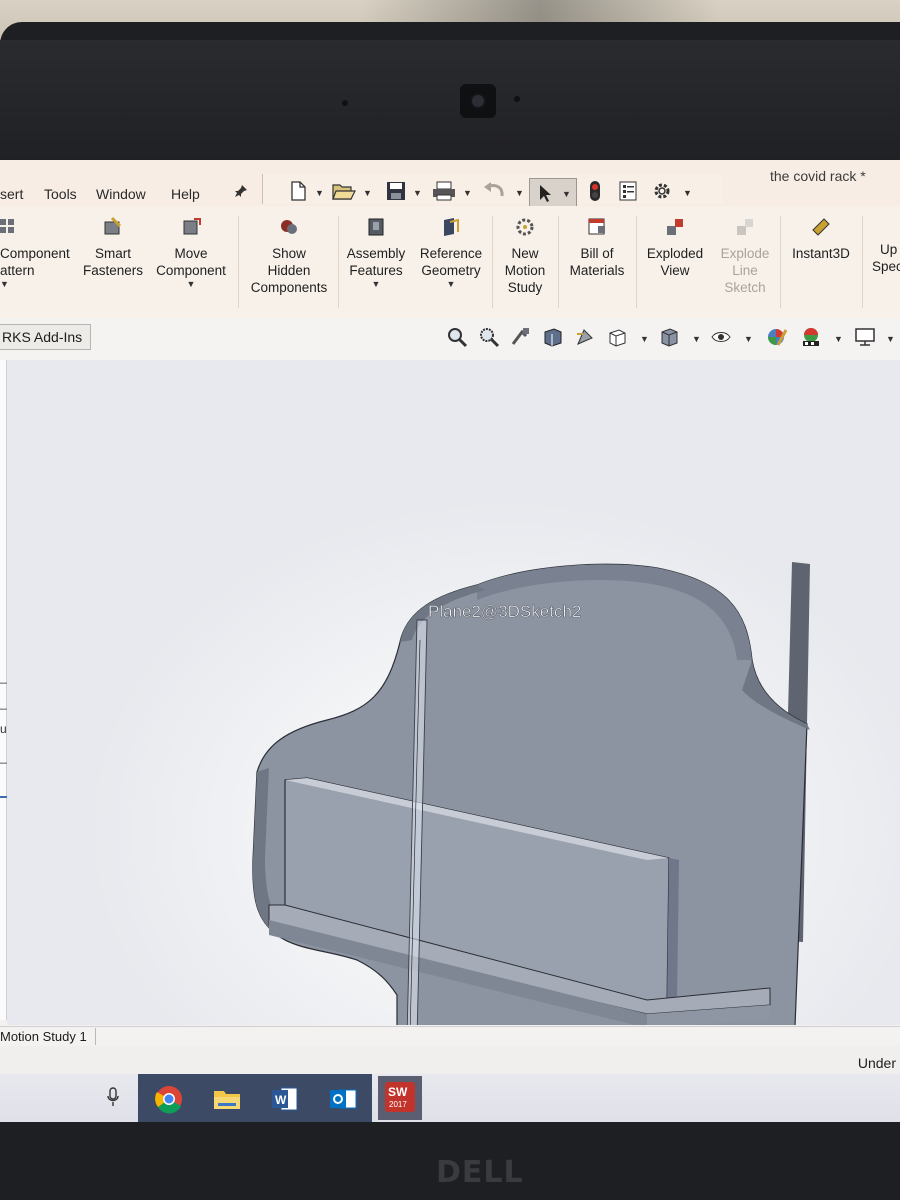  I want to click on pin-icon, so click(241, 191).